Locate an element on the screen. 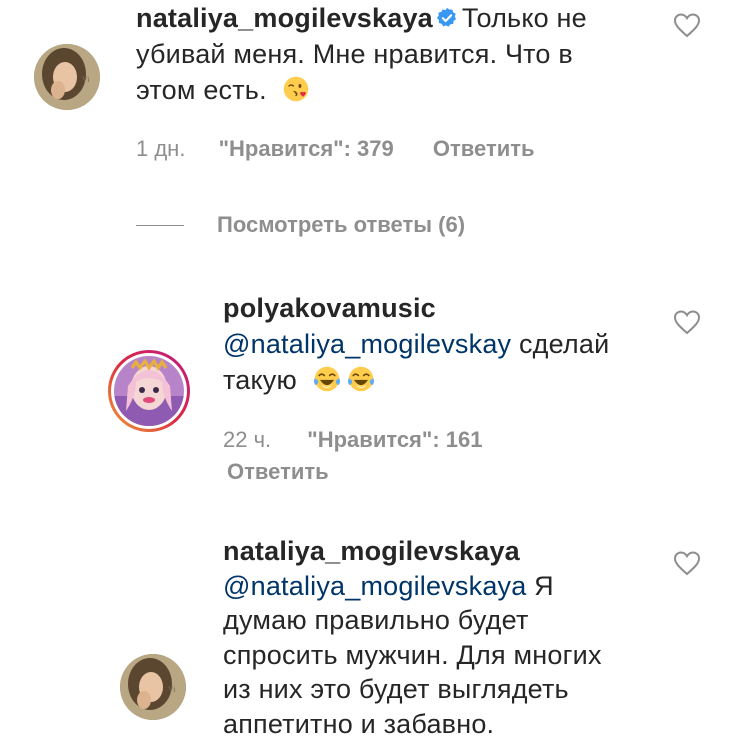 Image resolution: width=750 pixels, height=742 pixels. divider-line is located at coordinates (160, 225).